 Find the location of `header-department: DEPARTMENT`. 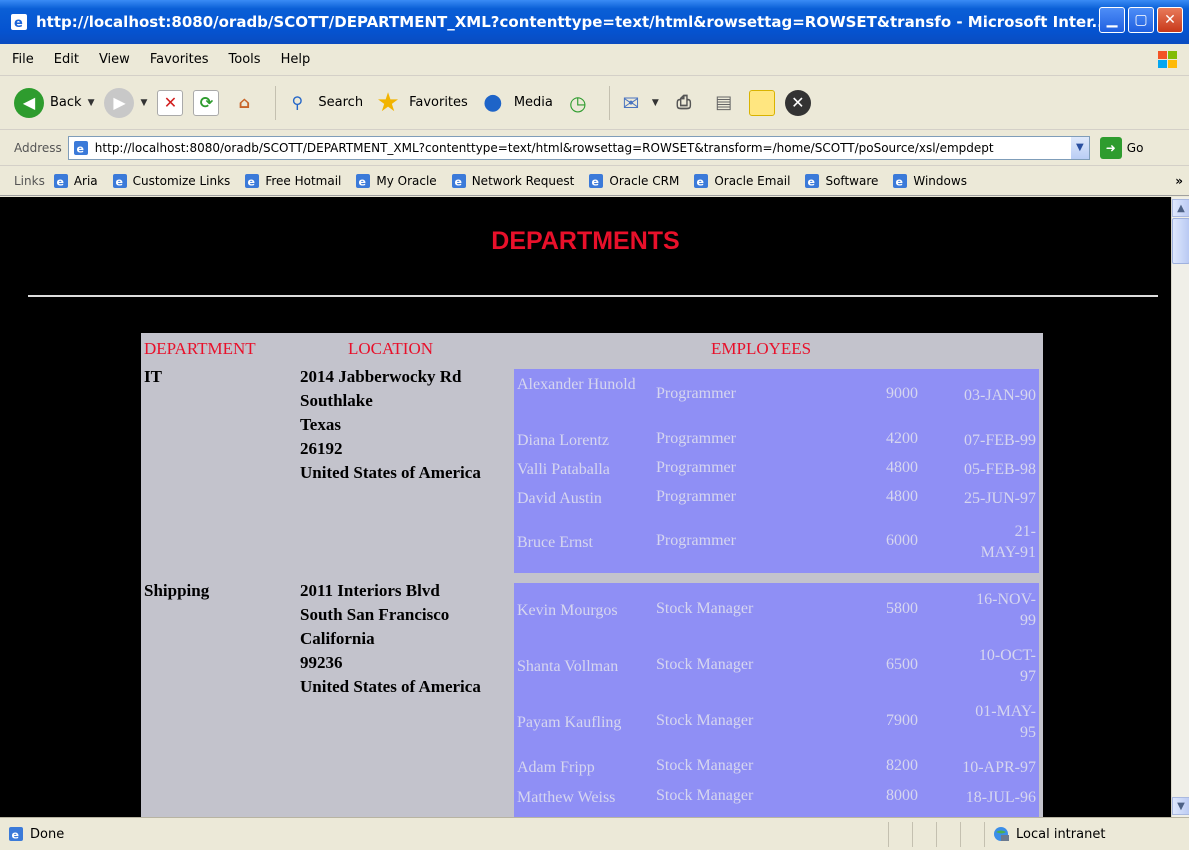

header-department: DEPARTMENT is located at coordinates (200, 348).